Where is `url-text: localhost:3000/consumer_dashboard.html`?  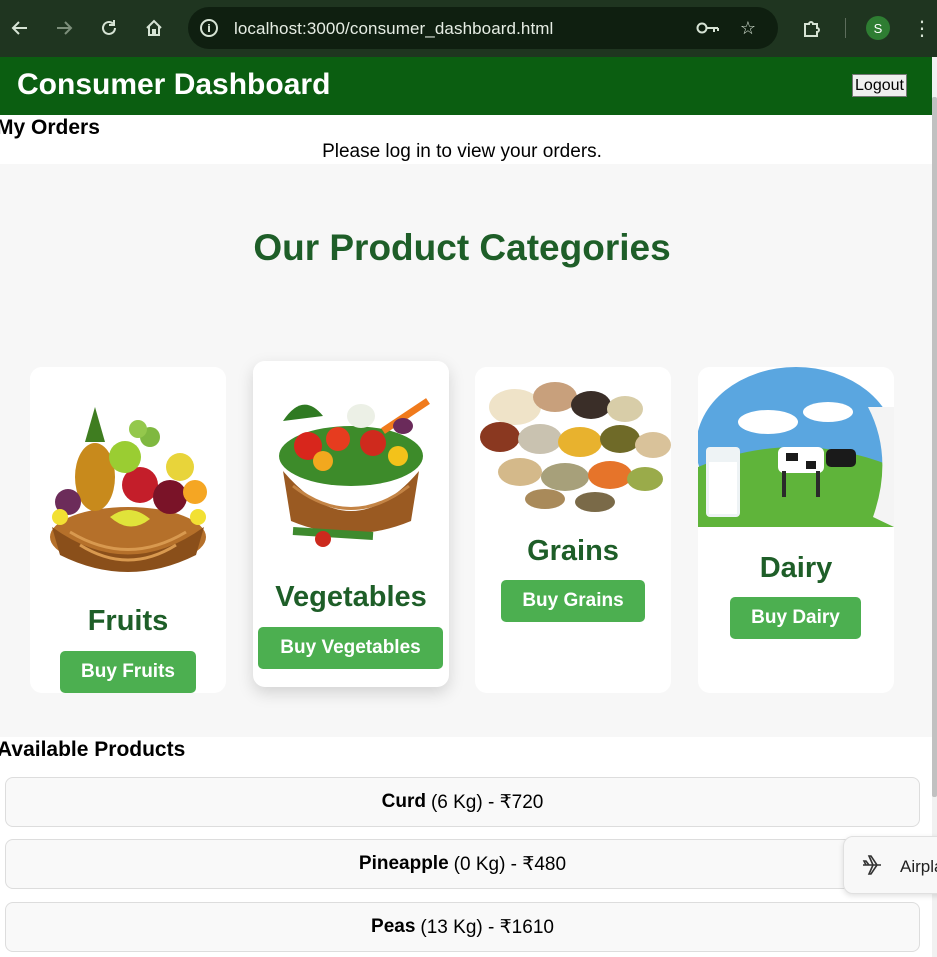
url-text: localhost:3000/consumer_dashboard.html is located at coordinates (393, 29).